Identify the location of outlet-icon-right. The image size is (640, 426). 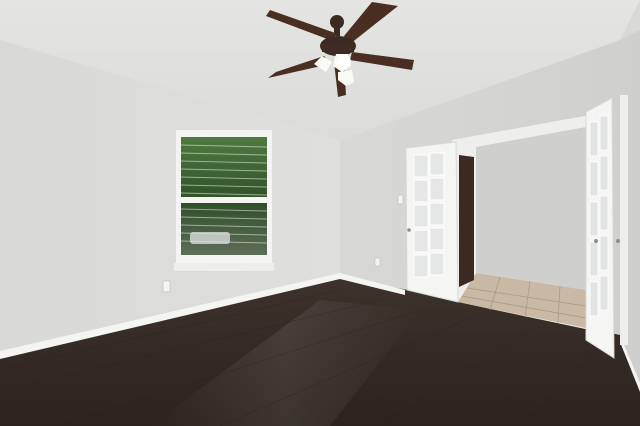
(377, 262).